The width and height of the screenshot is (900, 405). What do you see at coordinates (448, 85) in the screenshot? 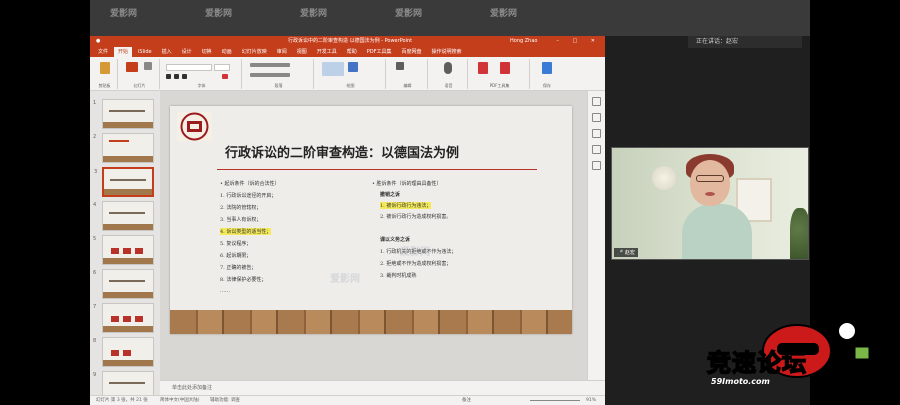
I see `ribbon-group-label: 语音` at bounding box center [448, 85].